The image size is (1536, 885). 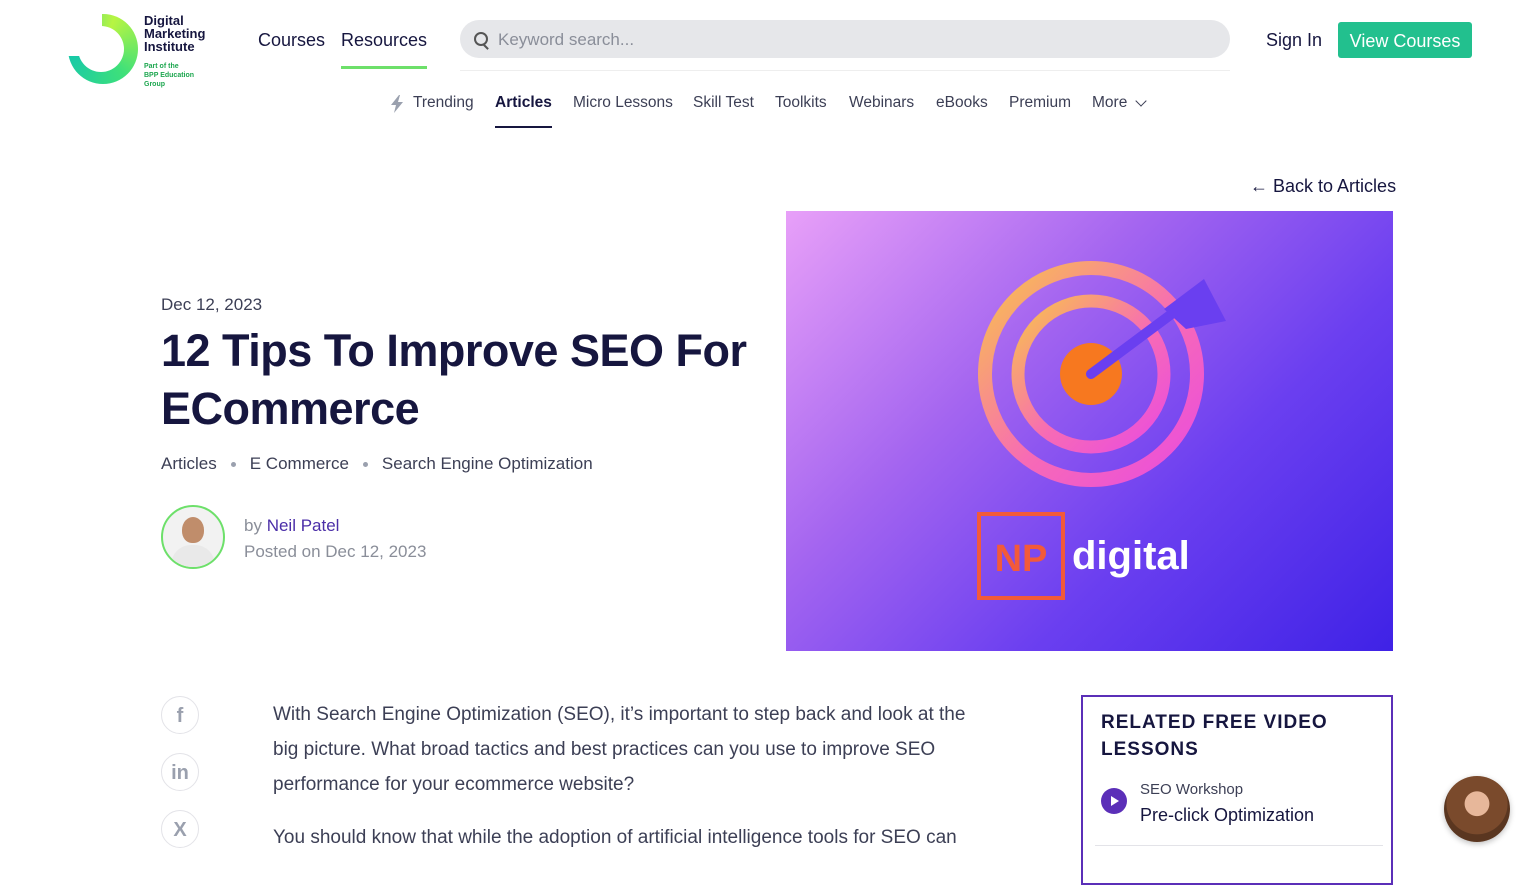 What do you see at coordinates (962, 103) in the screenshot?
I see `tab-ebooks: eBooks` at bounding box center [962, 103].